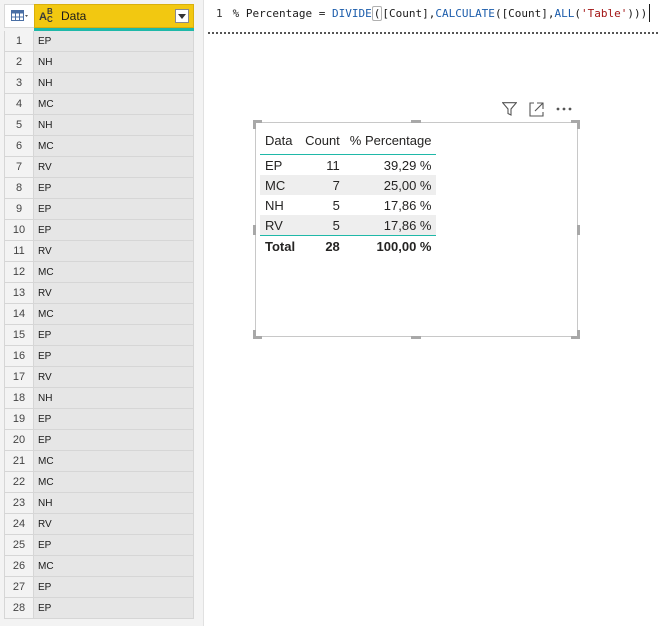  I want to click on grid-row: 26 MC, so click(99, 566).